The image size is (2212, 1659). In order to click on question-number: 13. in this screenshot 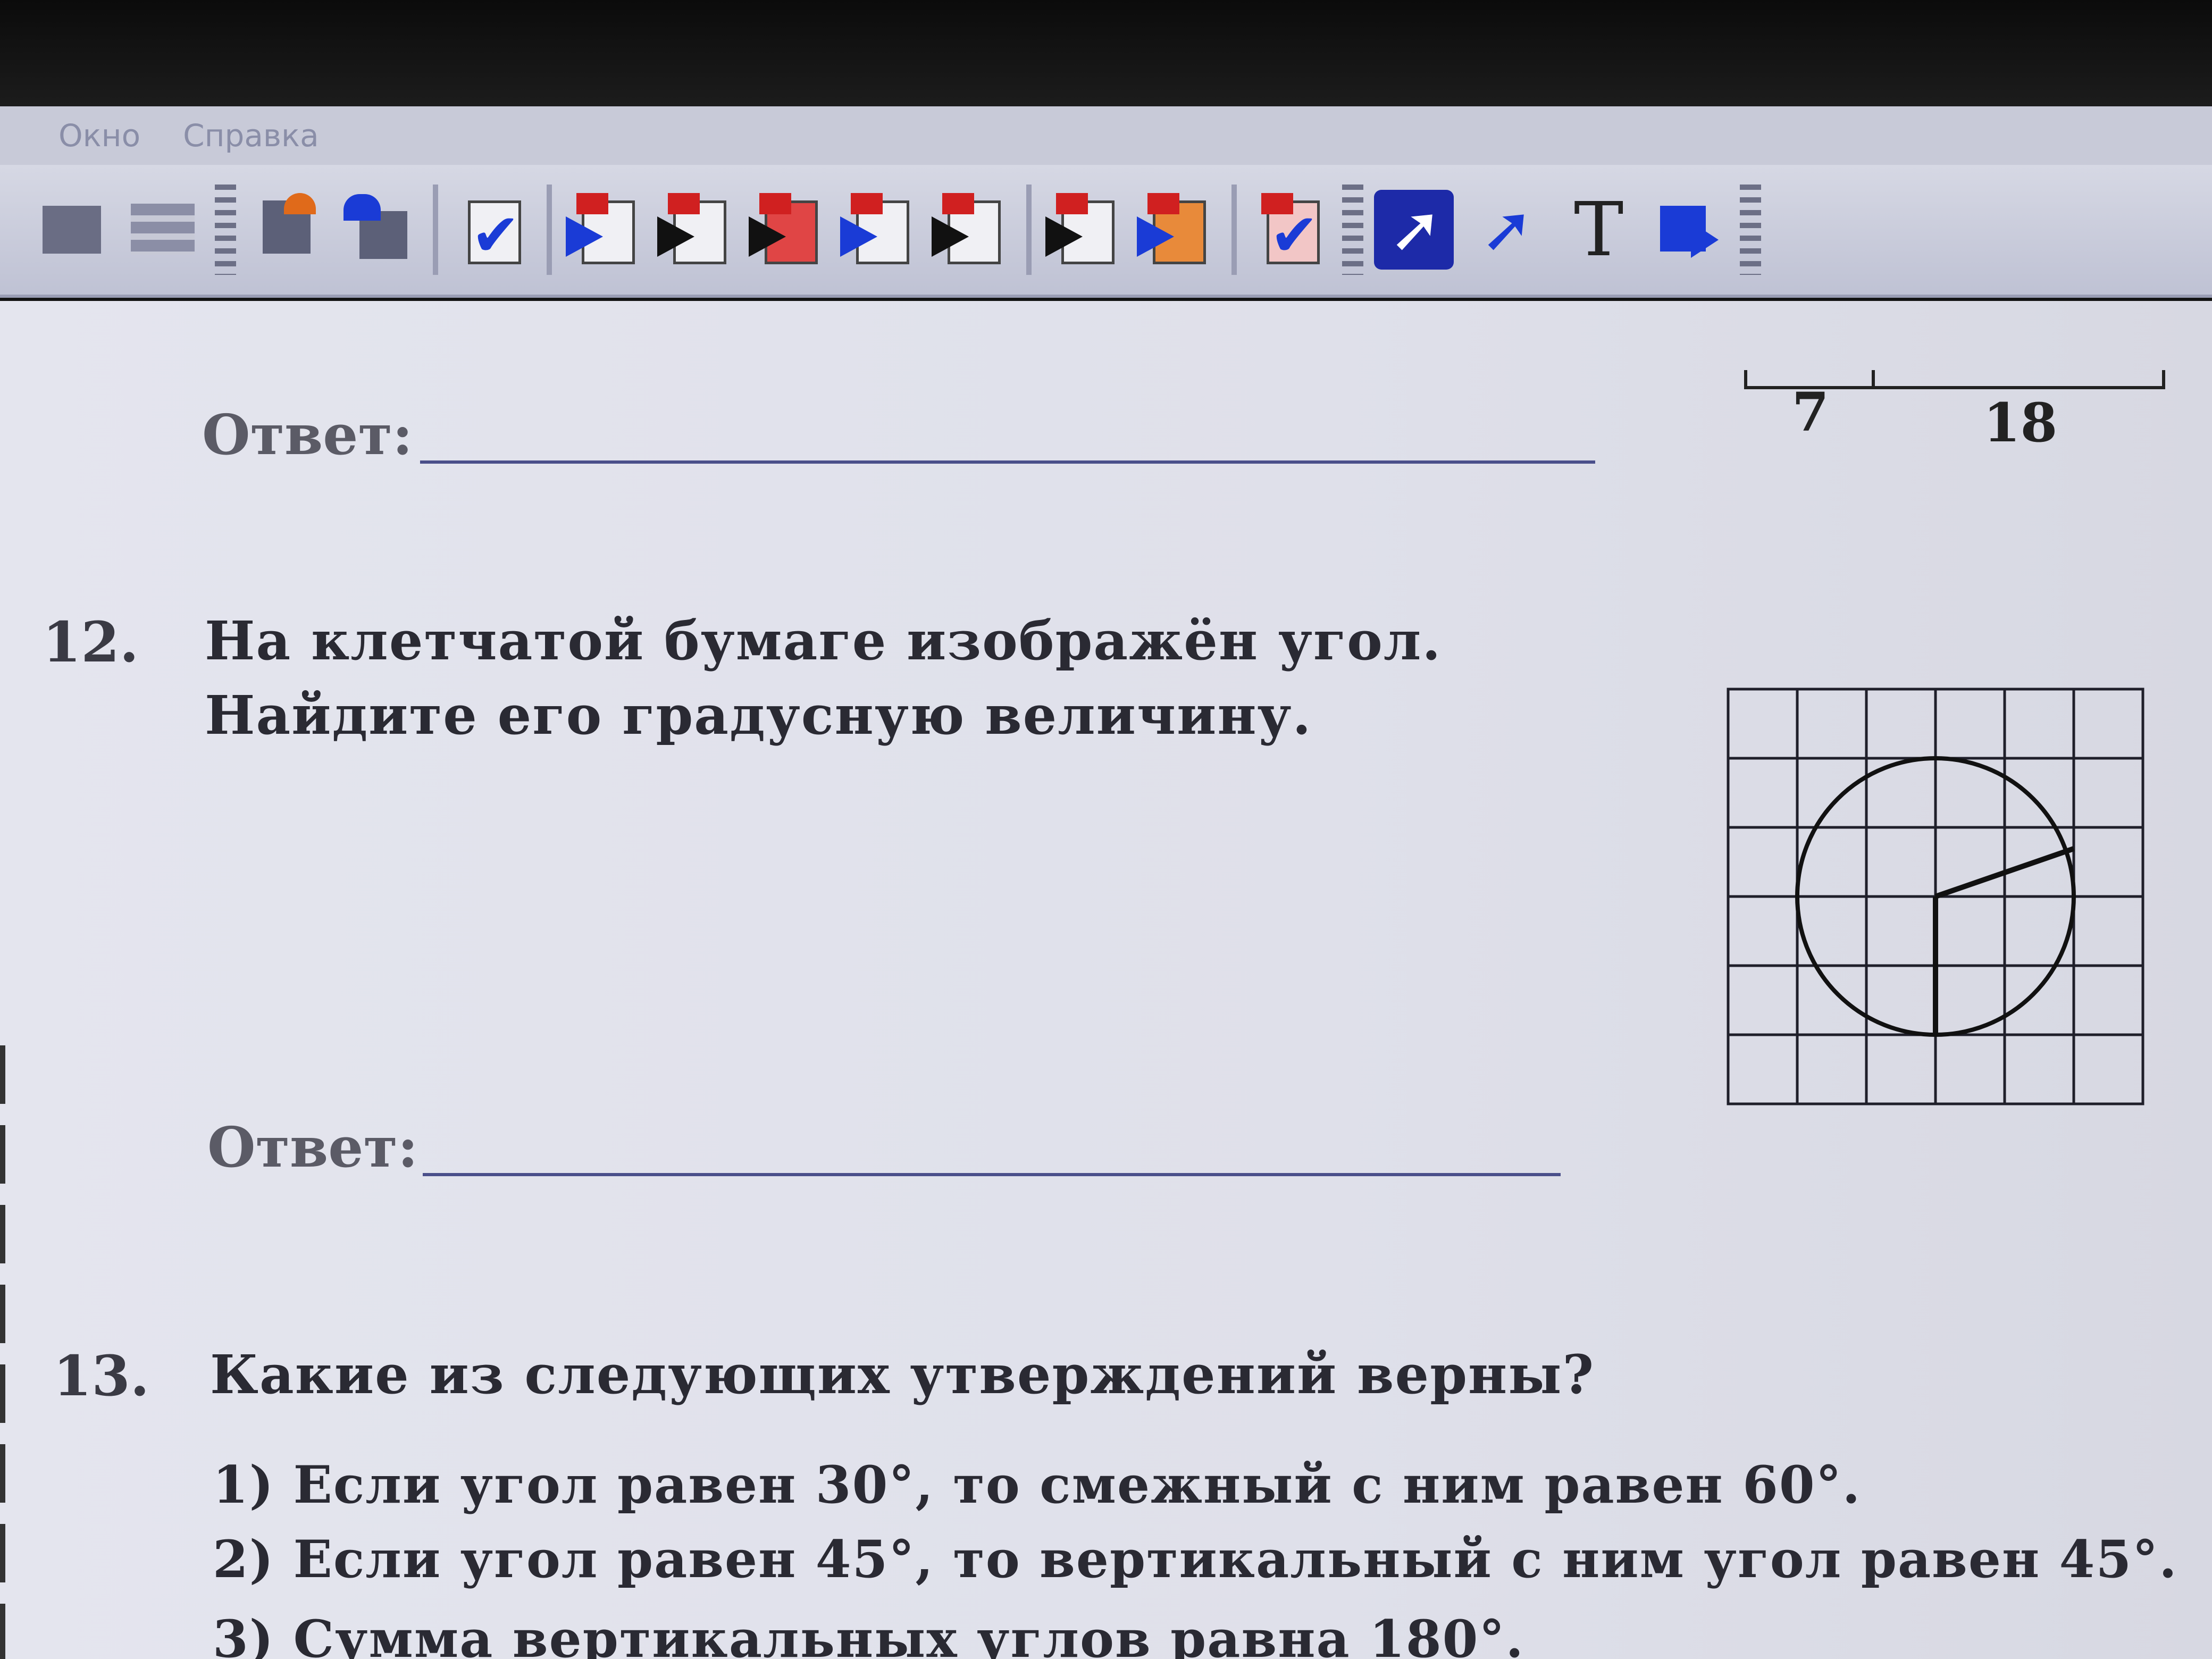, I will do `click(101, 1376)`.